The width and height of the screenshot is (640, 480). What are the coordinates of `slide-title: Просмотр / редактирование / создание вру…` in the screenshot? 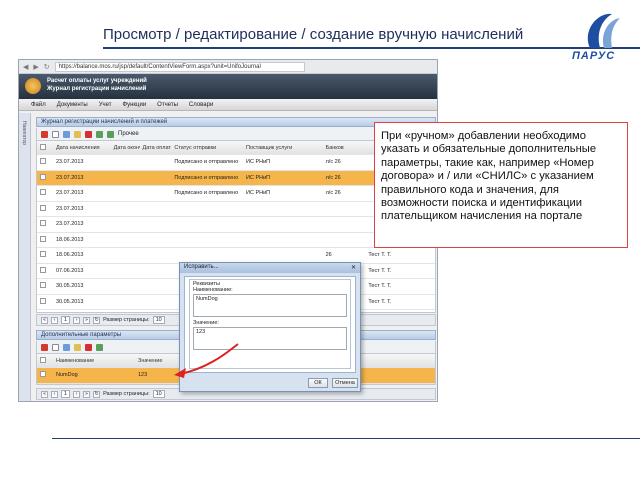 It's located at (313, 34).